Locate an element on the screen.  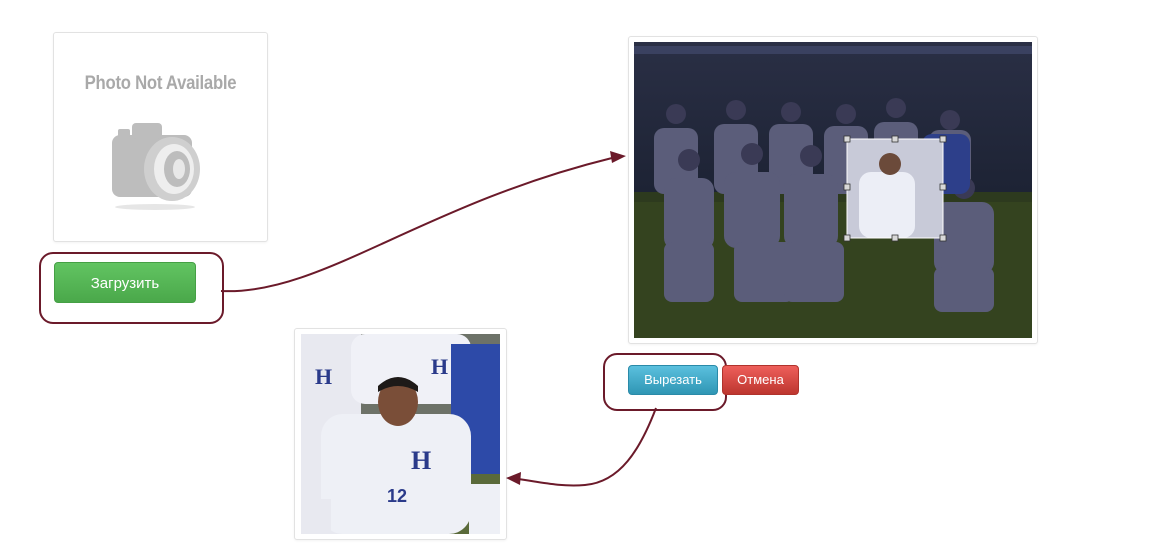
upload-button: Загрузить is located at coordinates (125, 282).